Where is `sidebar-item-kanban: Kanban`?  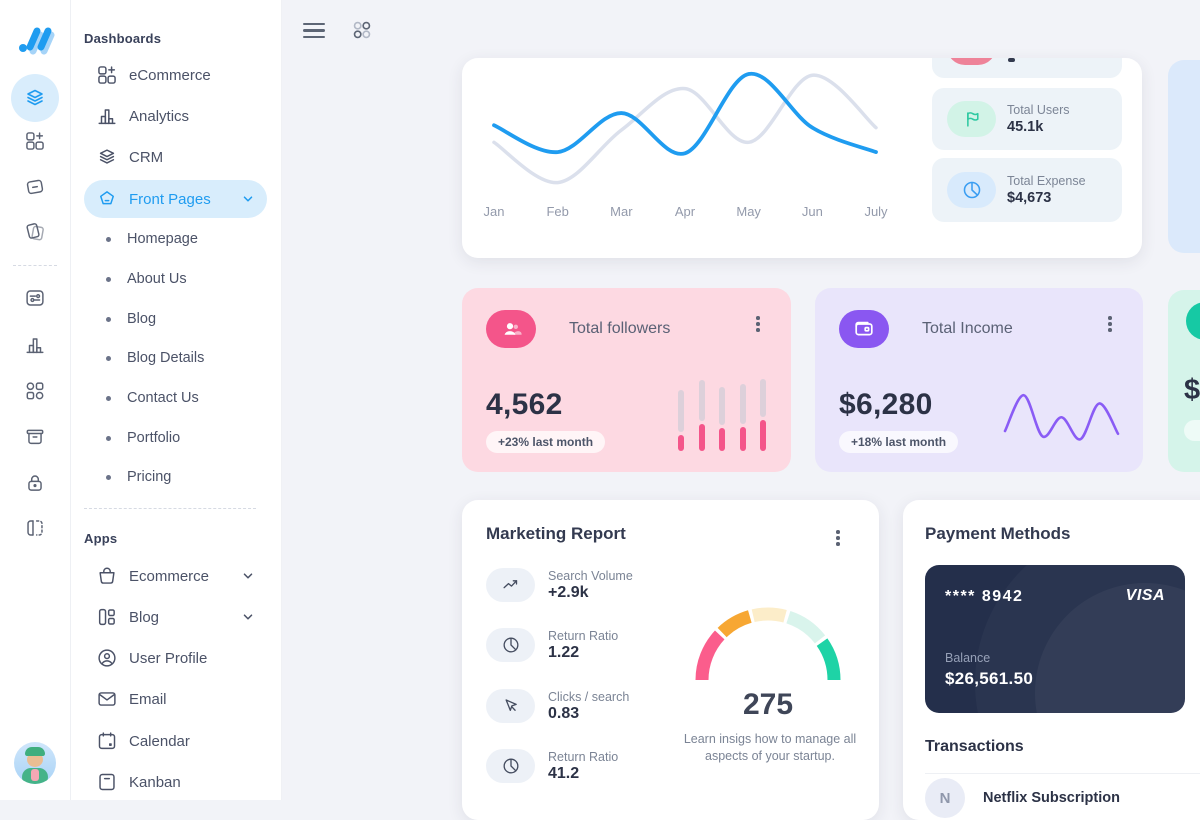 sidebar-item-kanban: Kanban is located at coordinates (175, 782).